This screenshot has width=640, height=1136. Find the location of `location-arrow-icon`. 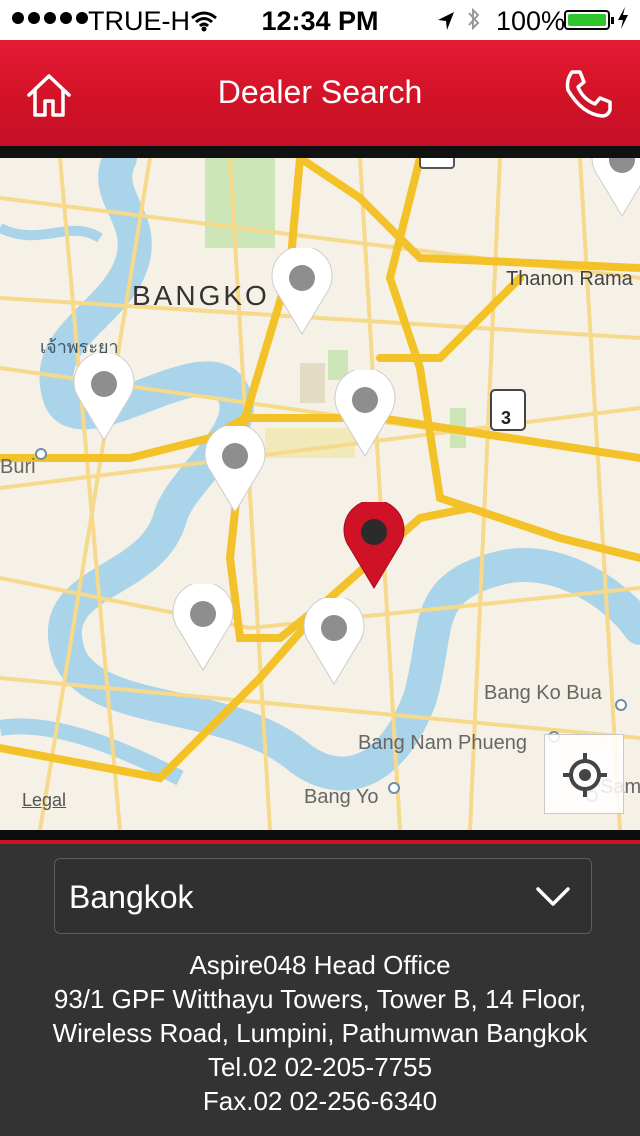

location-arrow-icon is located at coordinates (446, 23).